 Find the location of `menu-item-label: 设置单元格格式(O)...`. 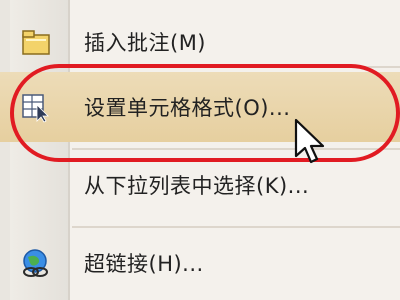

menu-item-label: 设置单元格格式(O)... is located at coordinates (187, 108).